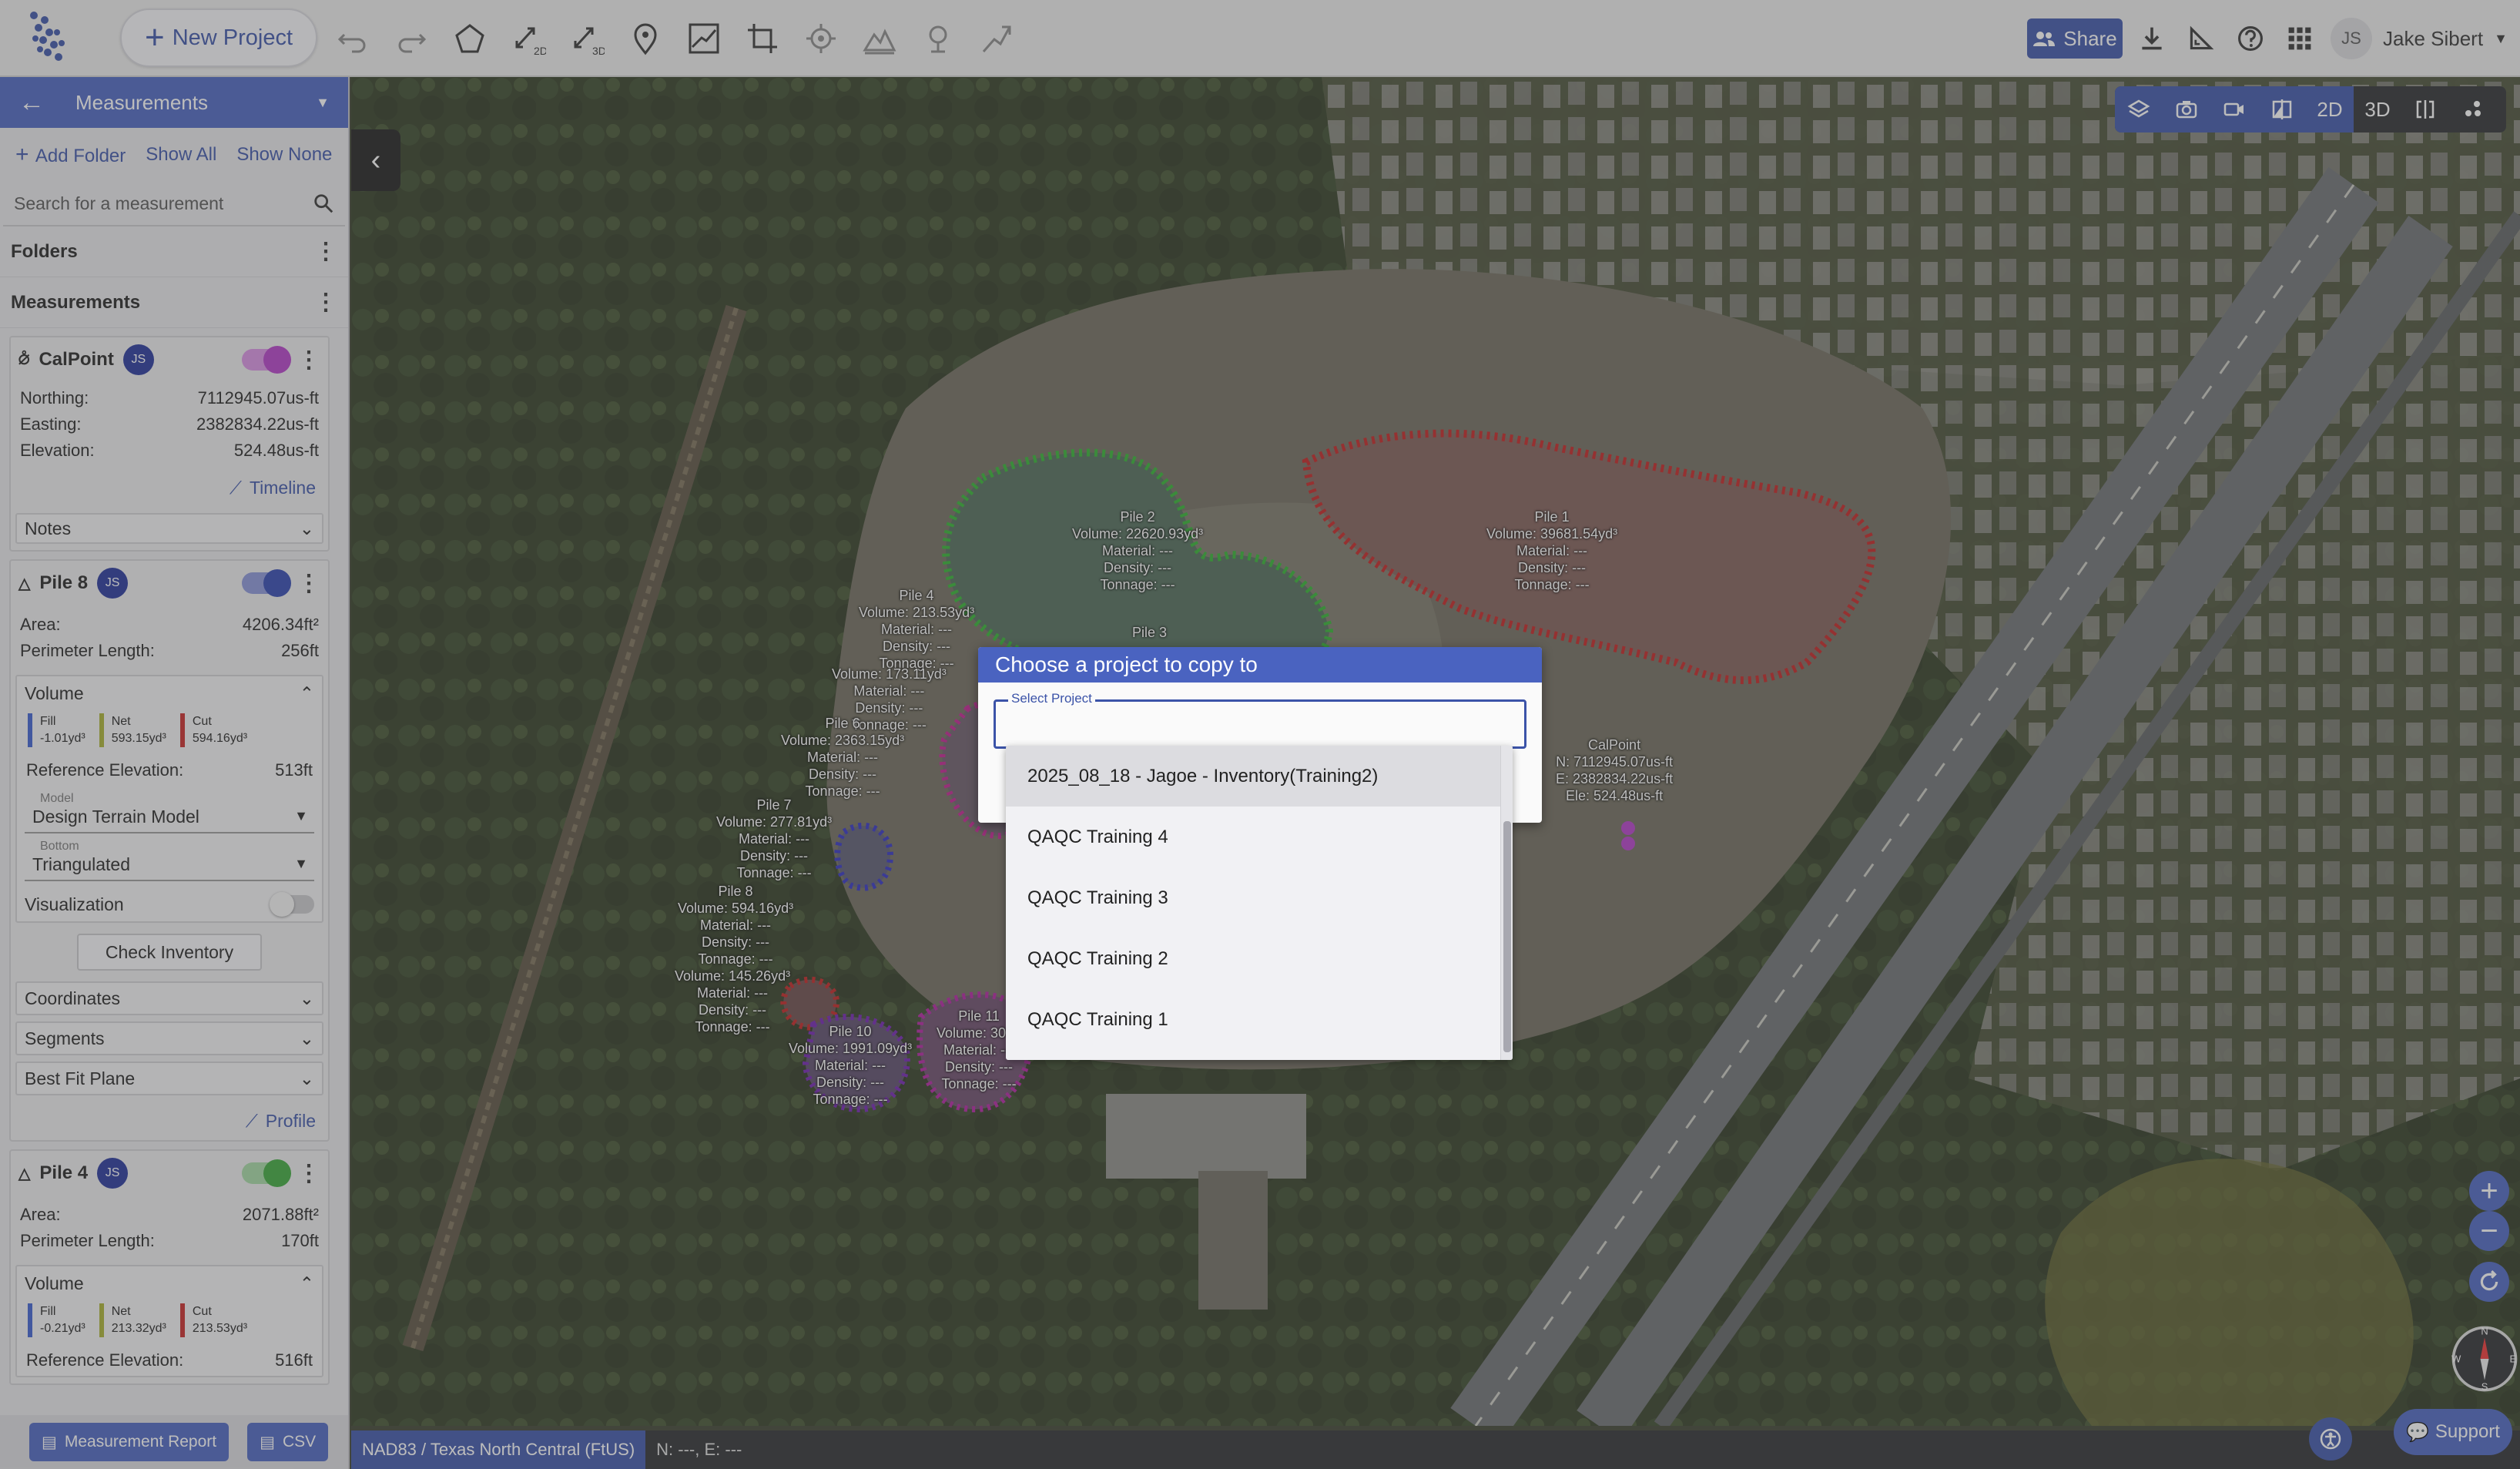 The height and width of the screenshot is (1469, 2520). I want to click on project-option: QAQC Training 1, so click(1260, 1019).